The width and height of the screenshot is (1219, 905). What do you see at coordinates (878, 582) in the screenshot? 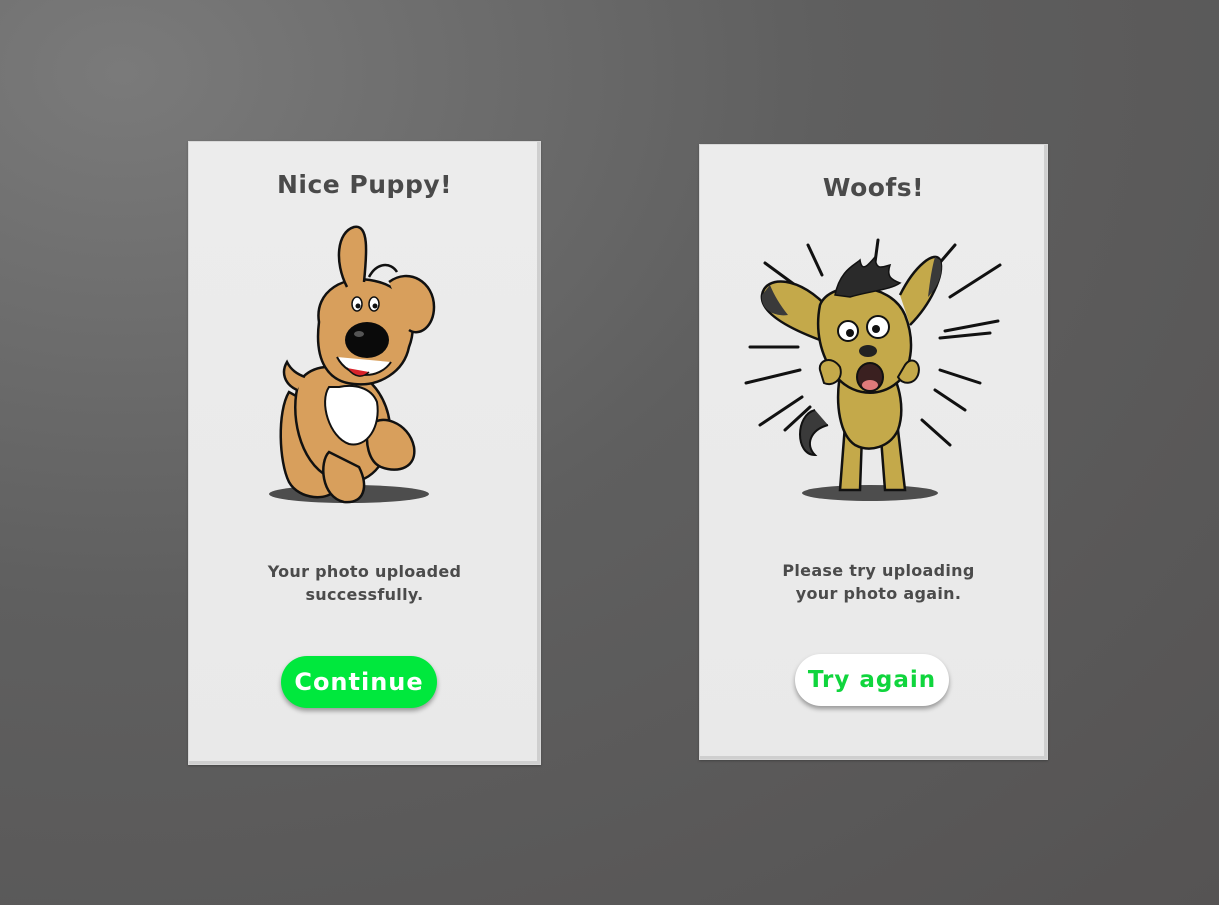
I see `error-message: Please try uploading your photo again.` at bounding box center [878, 582].